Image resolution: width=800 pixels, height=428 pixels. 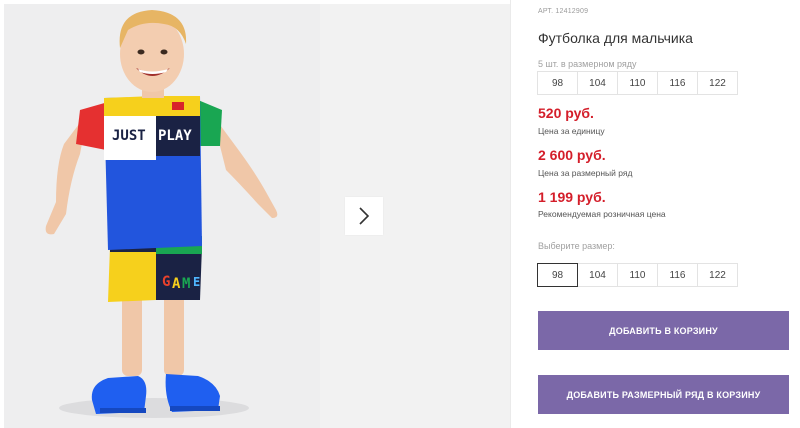 What do you see at coordinates (129, 136) in the screenshot?
I see `svg-text: JUST` at bounding box center [129, 136].